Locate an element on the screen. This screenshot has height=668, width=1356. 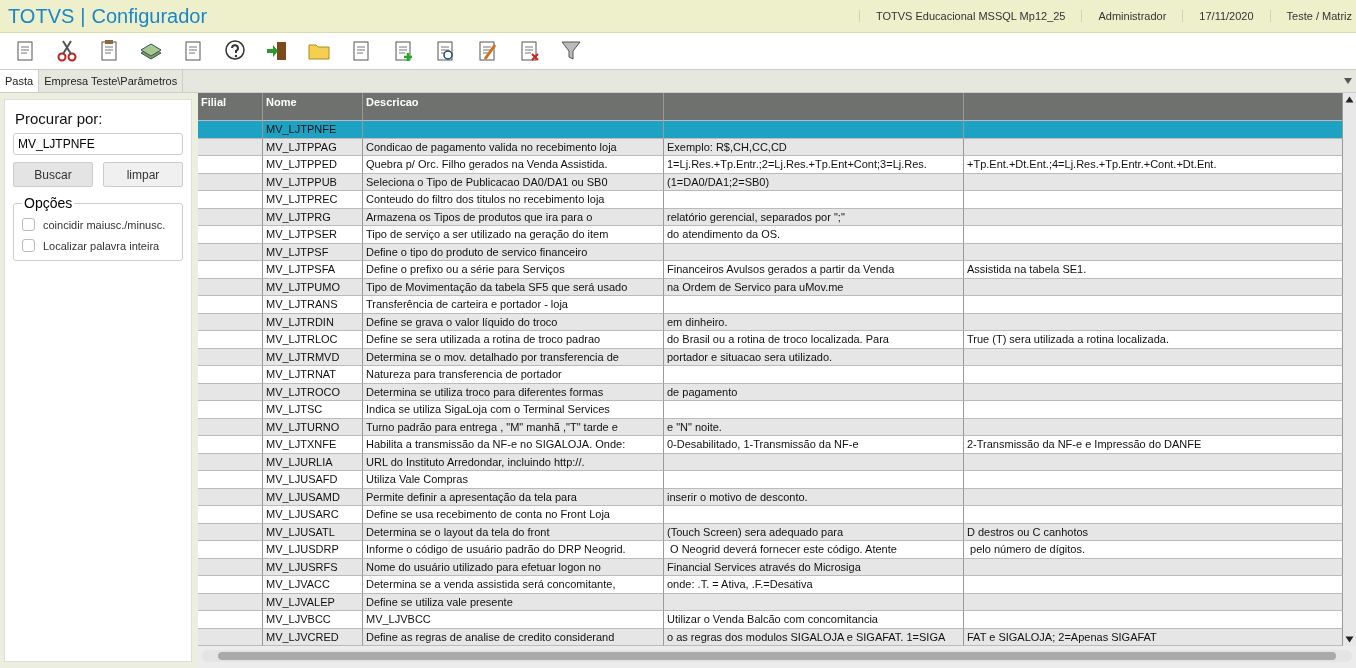
table-row: MV_LJTPSER Tipo de serviço a ser utilizado na geração do item do atendimento da OS. is located at coordinates (770, 235).